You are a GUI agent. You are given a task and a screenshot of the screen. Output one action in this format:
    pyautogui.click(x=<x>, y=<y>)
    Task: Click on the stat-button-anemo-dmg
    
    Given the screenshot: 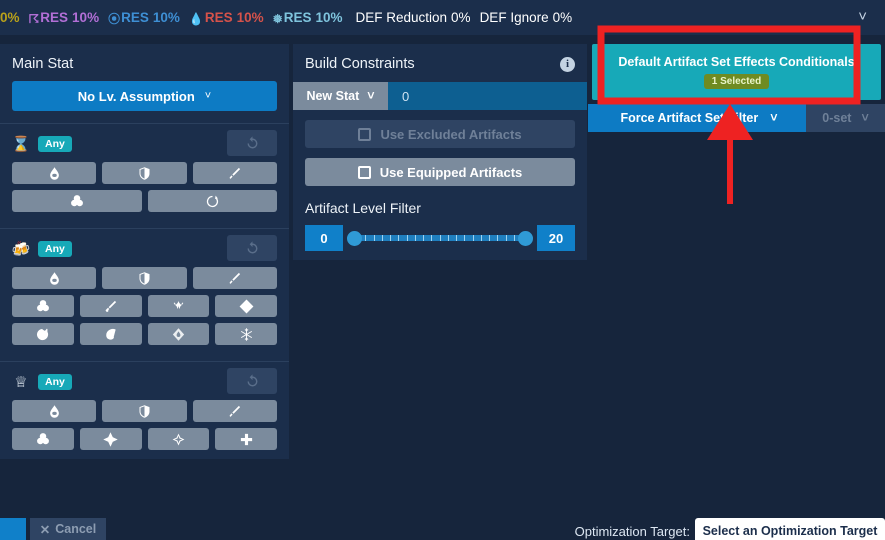 What is the action you would take?
    pyautogui.click(x=178, y=306)
    